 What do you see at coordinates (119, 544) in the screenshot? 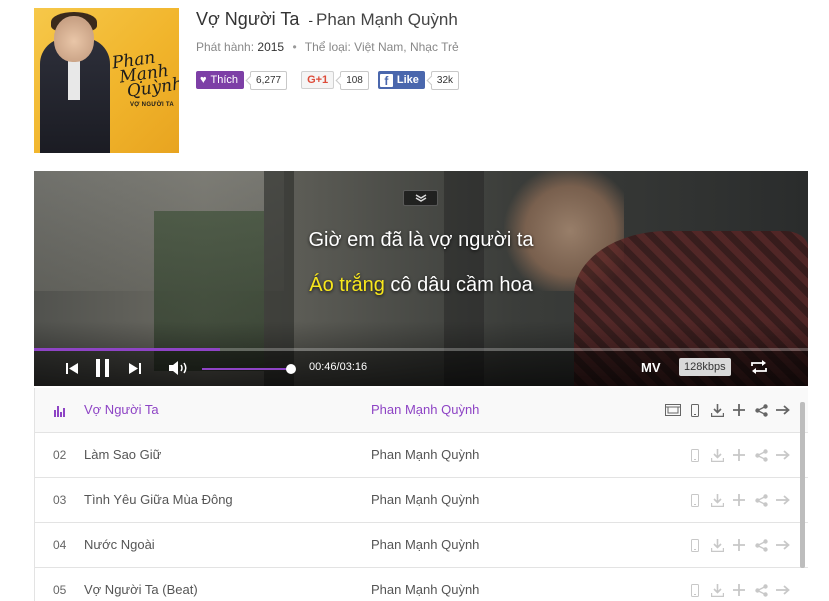
I see `track-title: Nước Ngoài` at bounding box center [119, 544].